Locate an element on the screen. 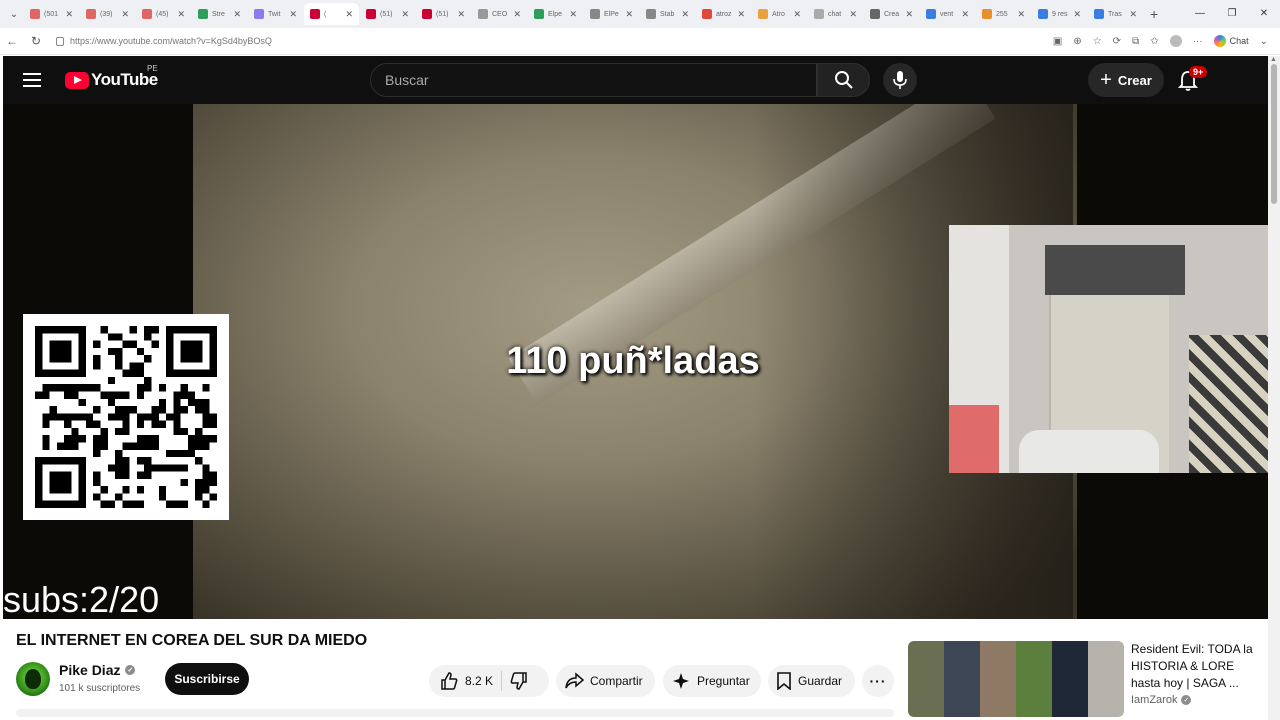  recommendation-channel: IamZarok ✓ is located at coordinates (1161, 700).